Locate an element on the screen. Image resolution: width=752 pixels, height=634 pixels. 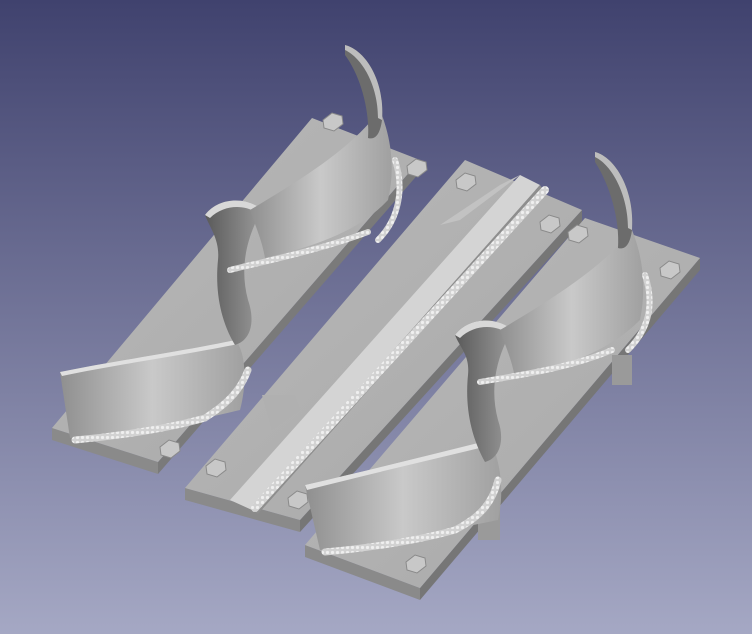
right-support-foot is located at coordinates (622, 370).